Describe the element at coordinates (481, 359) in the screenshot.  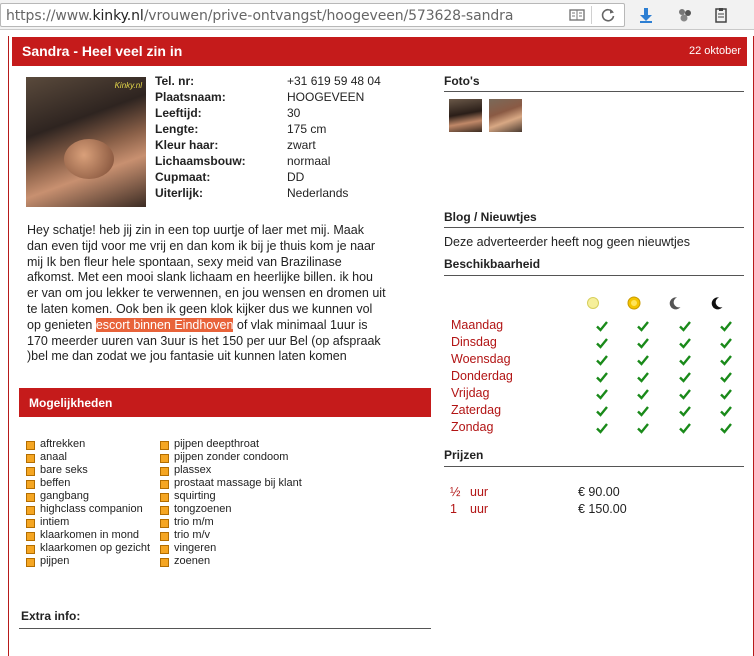
I see `availability-day: Woensdag` at that location.